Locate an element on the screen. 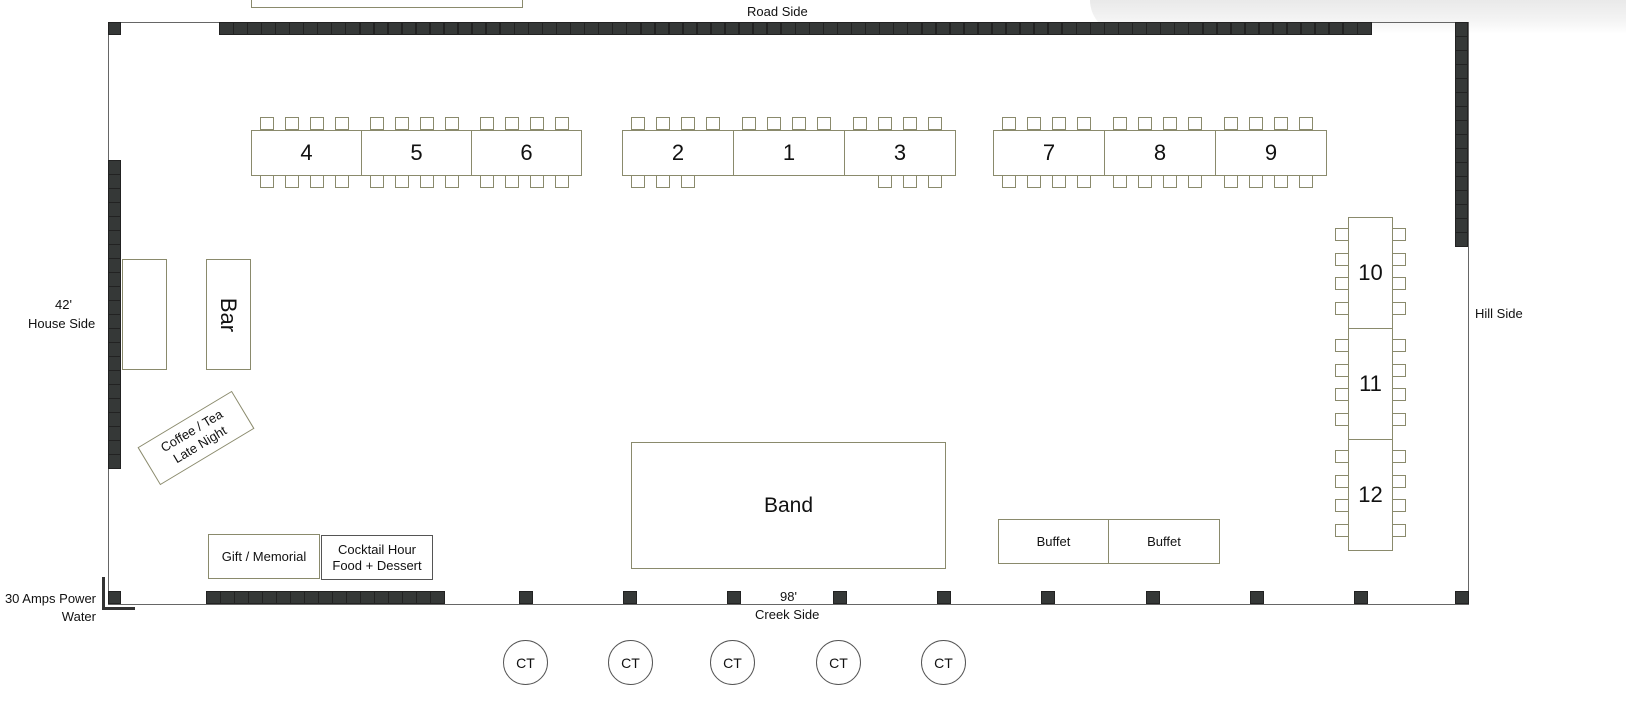 The image size is (1626, 728). table-6: 6 is located at coordinates (526, 153).